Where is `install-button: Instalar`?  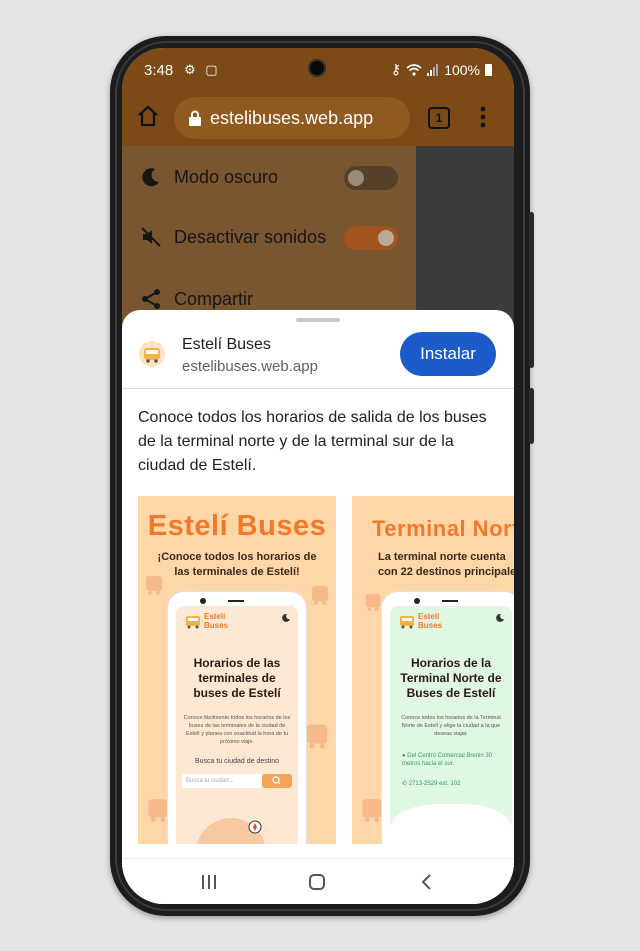 install-button: Instalar is located at coordinates (448, 354).